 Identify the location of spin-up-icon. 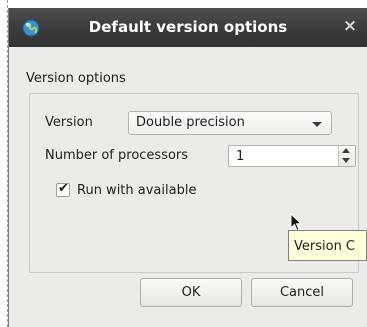
(346, 150).